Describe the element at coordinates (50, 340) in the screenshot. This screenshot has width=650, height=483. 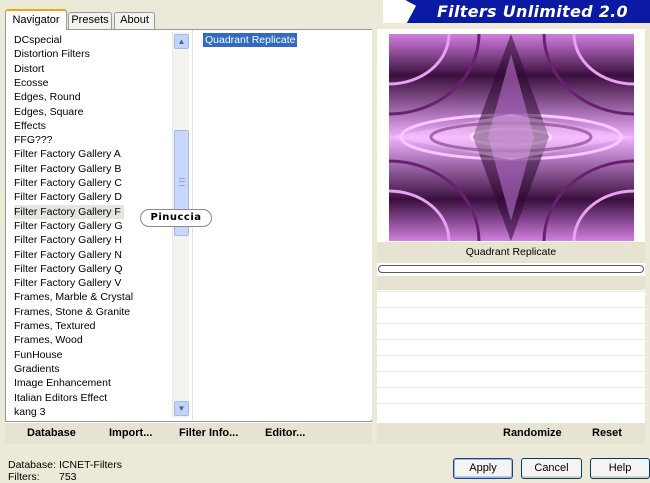
I see `category-item: Frames, Wood` at that location.